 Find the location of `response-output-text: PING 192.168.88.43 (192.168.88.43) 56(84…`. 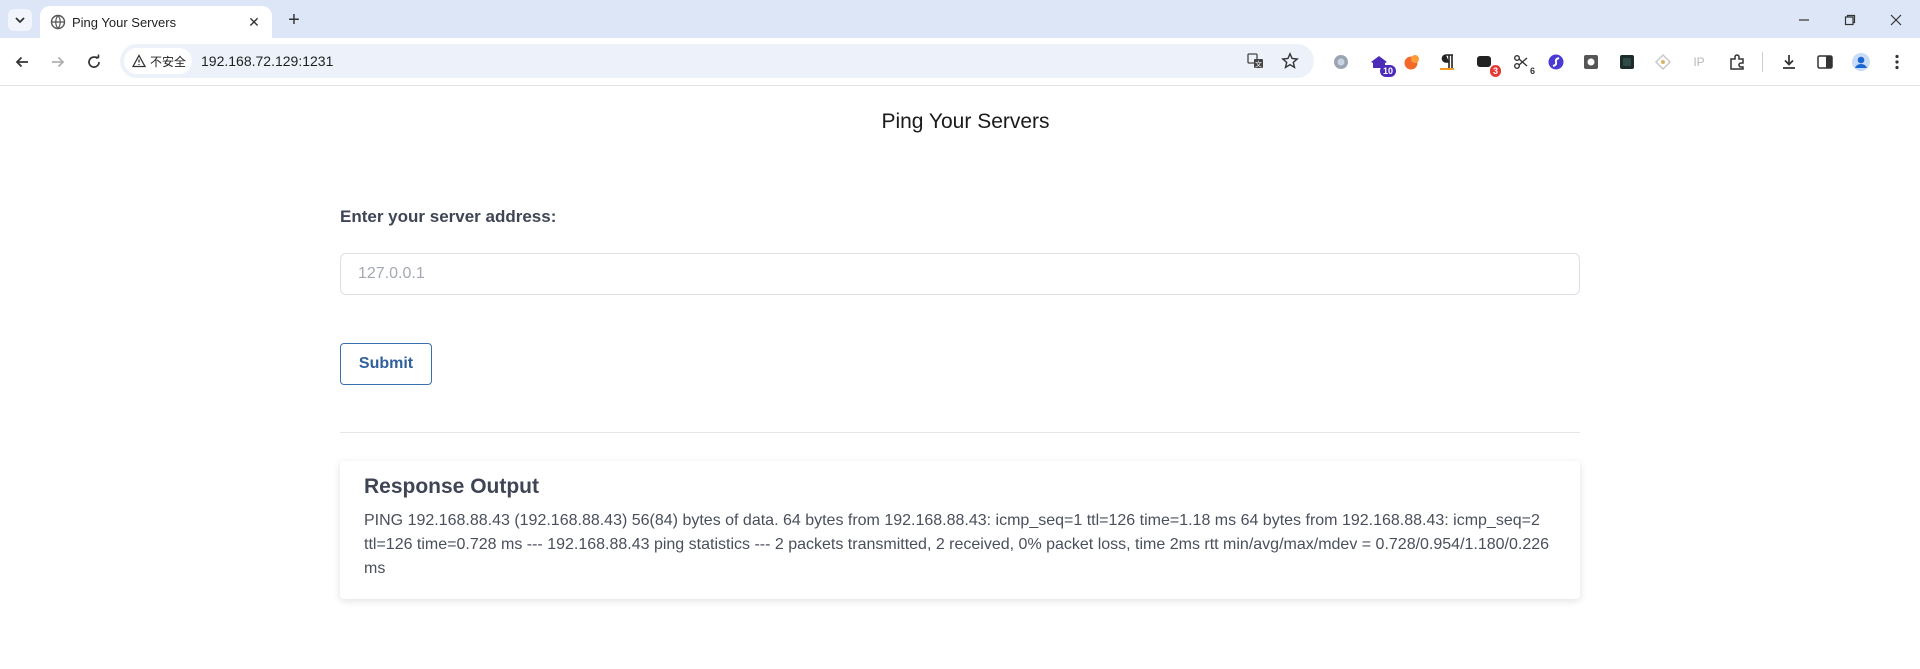

response-output-text: PING 192.168.88.43 (192.168.88.43) 56(84… is located at coordinates (957, 544).